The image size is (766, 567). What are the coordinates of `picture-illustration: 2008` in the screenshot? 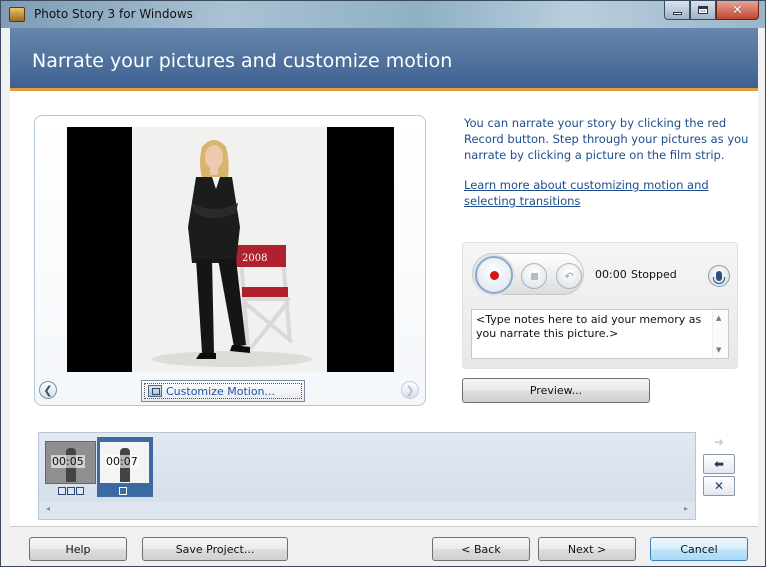 It's located at (229, 249).